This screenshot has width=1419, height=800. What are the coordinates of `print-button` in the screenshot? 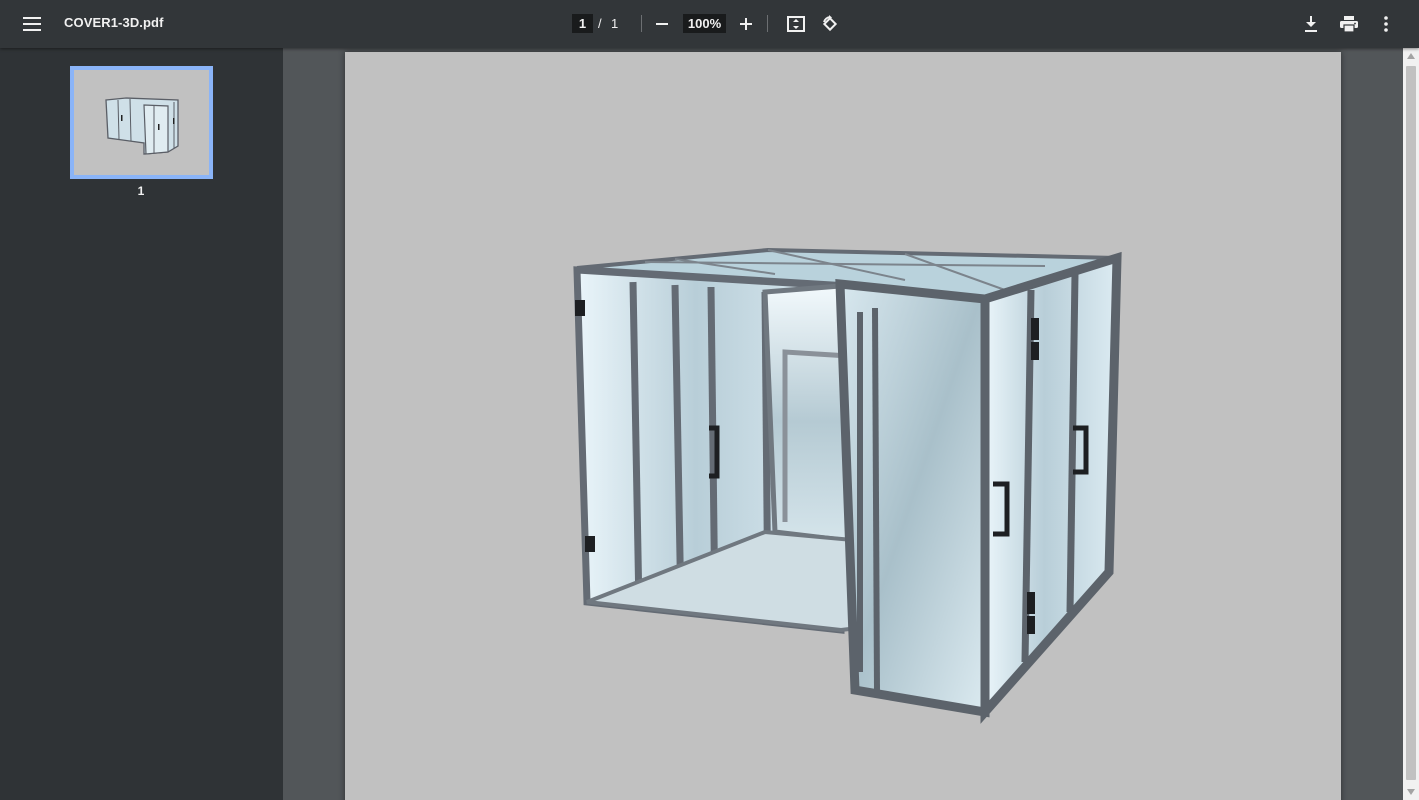 It's located at (1349, 24).